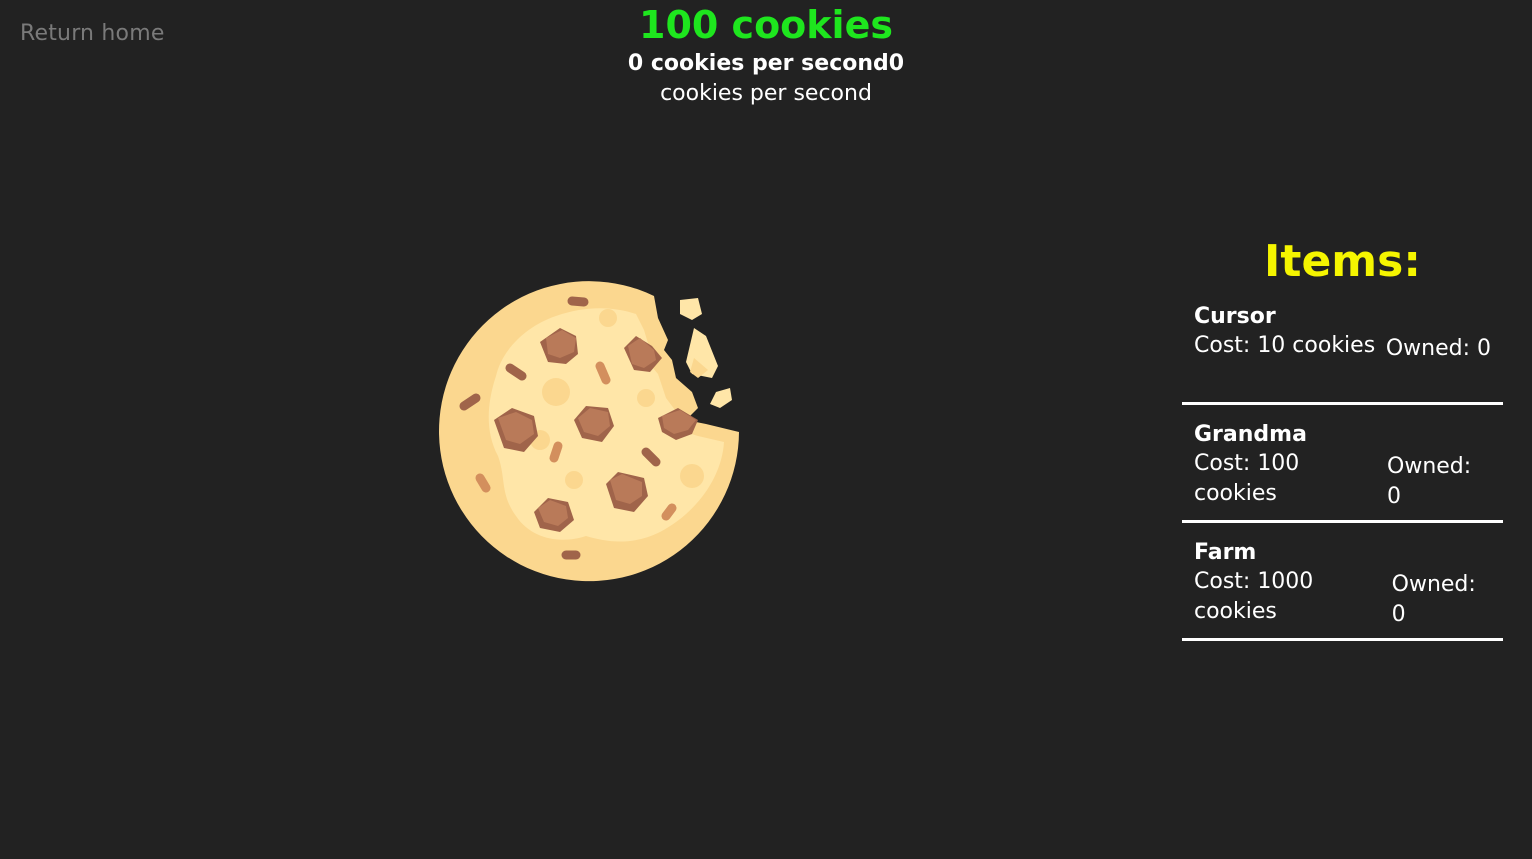  What do you see at coordinates (766, 93) in the screenshot?
I see `cps-label: cookies per second` at bounding box center [766, 93].